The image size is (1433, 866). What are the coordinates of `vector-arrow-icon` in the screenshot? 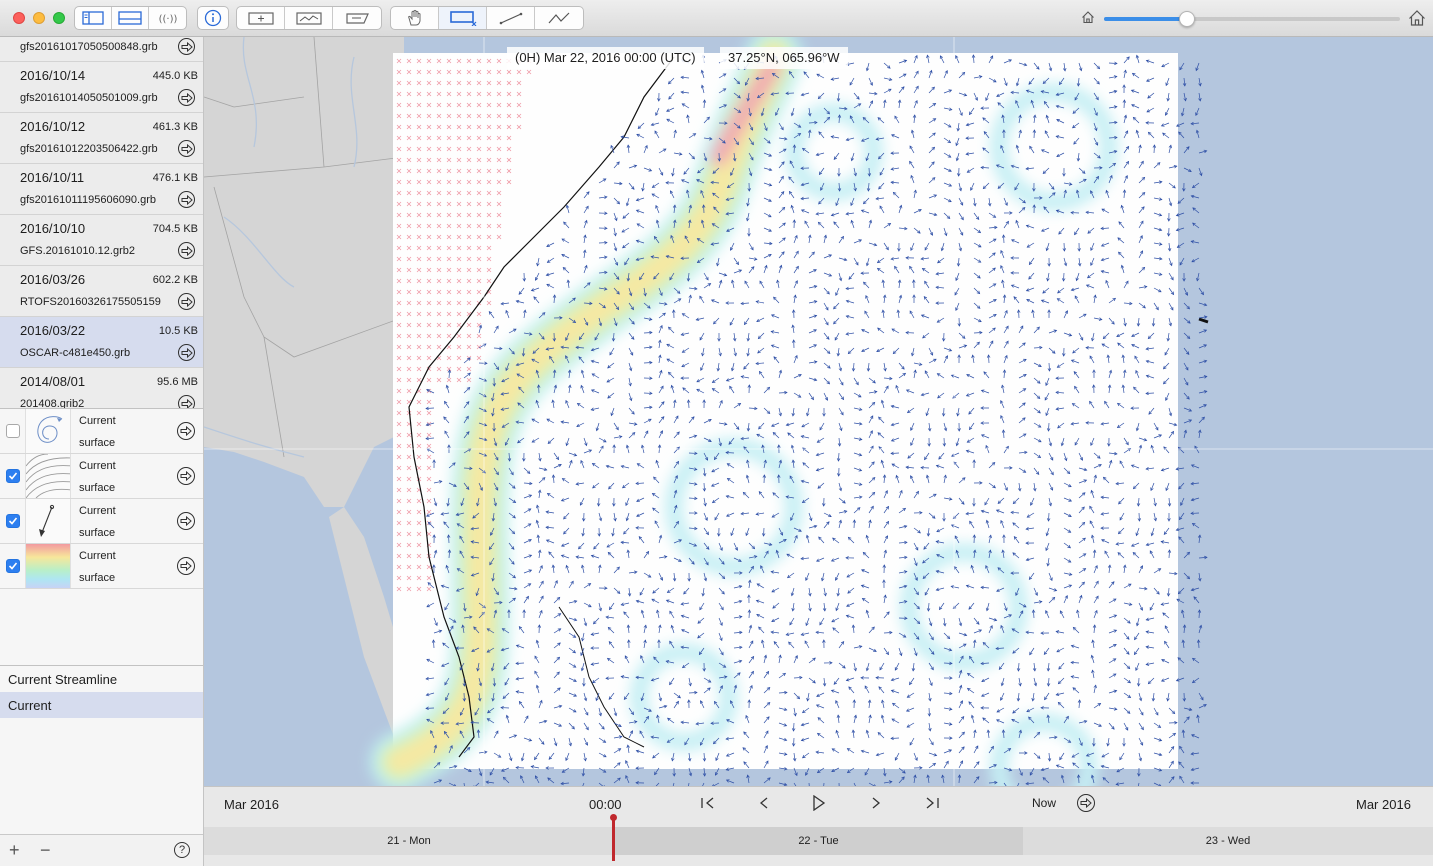 It's located at (47, 520).